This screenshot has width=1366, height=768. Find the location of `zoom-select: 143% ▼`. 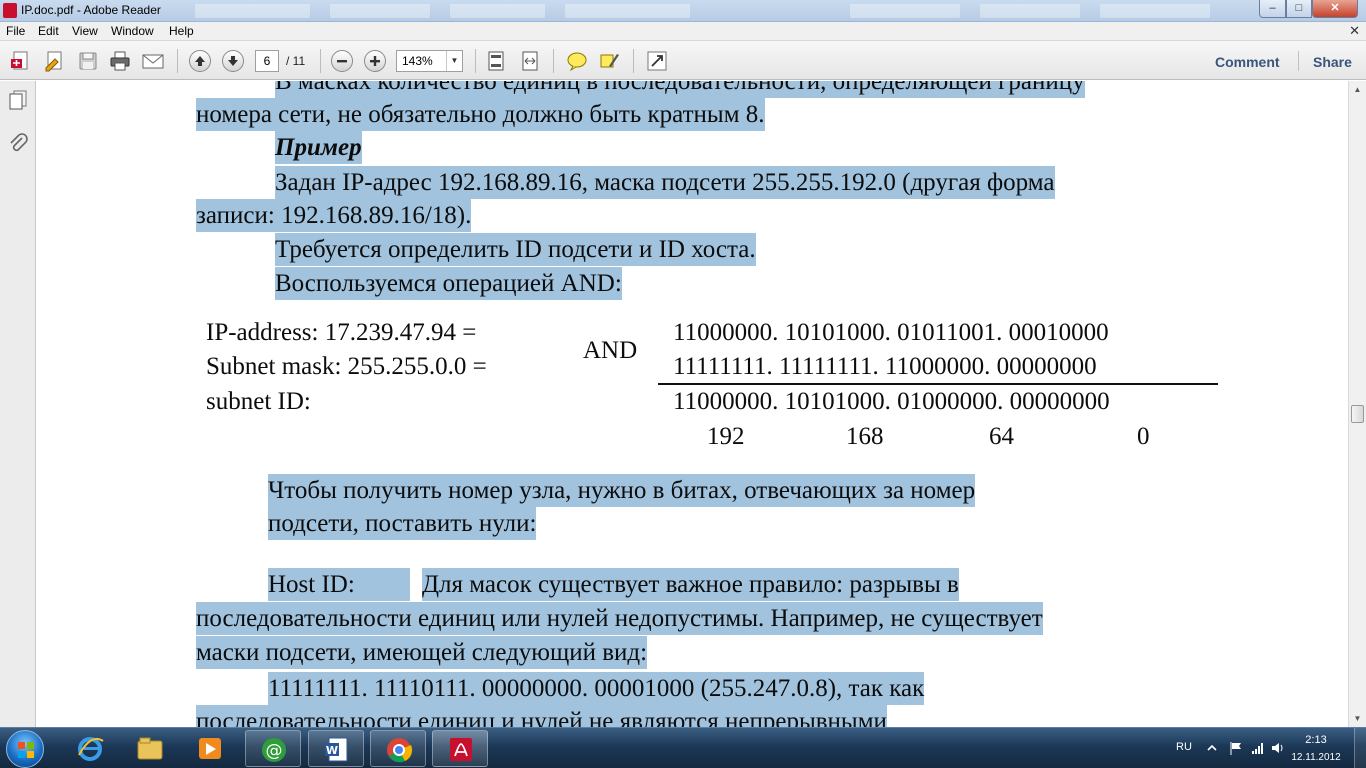

zoom-select: 143% ▼ is located at coordinates (429, 61).